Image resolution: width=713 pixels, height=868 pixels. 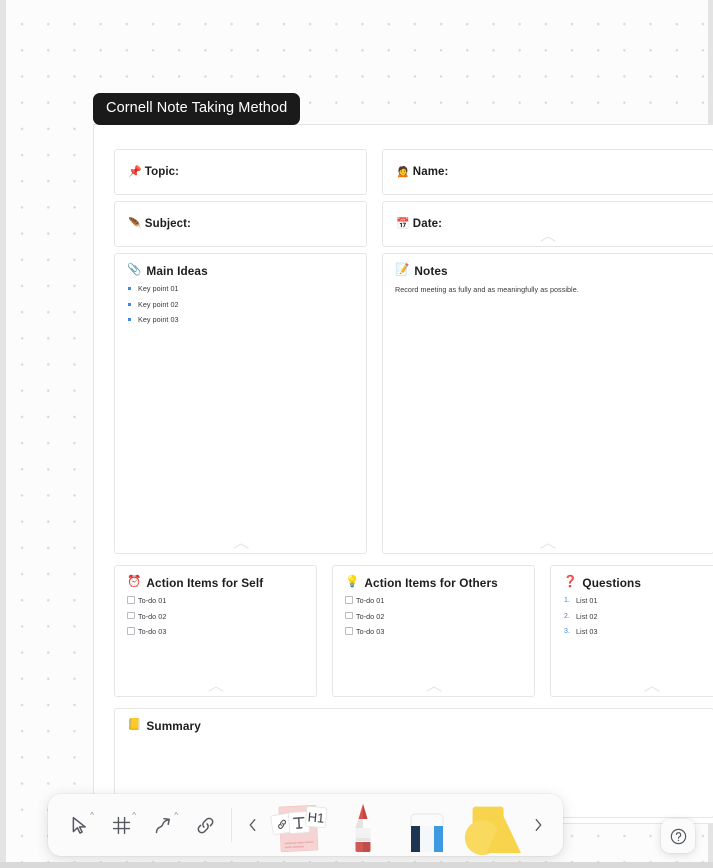 I want to click on name-field-card: 🙍 Name:, so click(x=547, y=172).